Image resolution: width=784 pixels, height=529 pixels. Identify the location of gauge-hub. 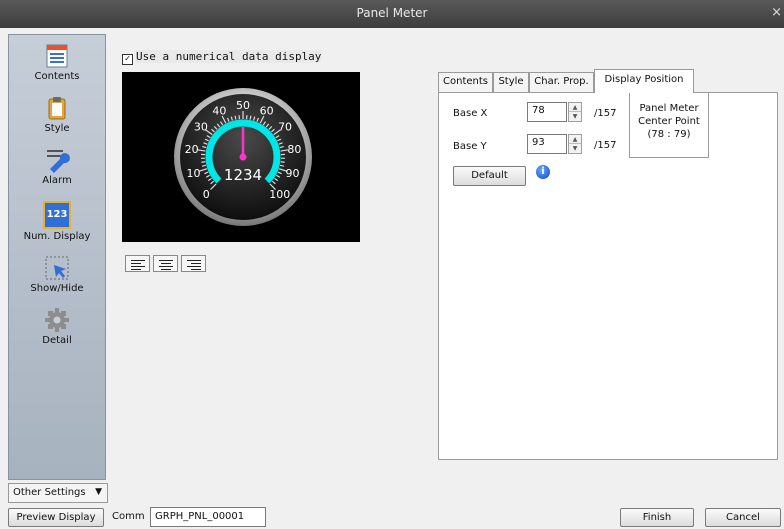
(243, 157).